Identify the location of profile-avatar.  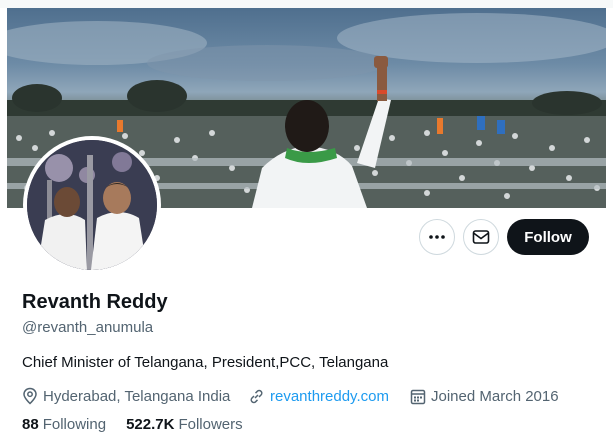
(92, 205).